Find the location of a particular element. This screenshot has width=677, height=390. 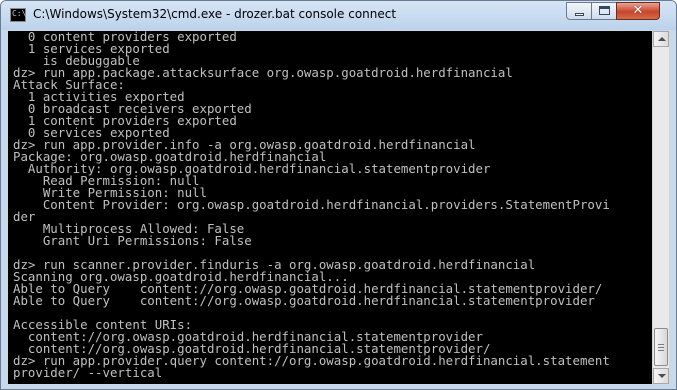

cmd-app-icon: C:\ is located at coordinates (18, 15).